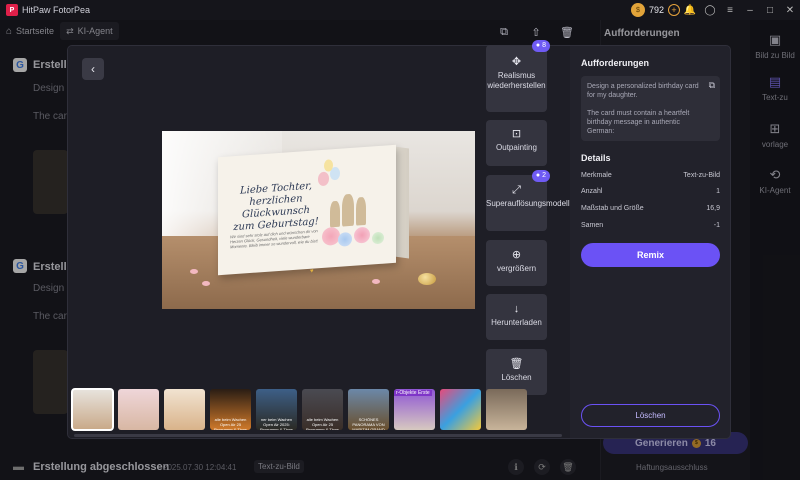  I want to click on prompts-title: Aufforderungen, so click(615, 63).